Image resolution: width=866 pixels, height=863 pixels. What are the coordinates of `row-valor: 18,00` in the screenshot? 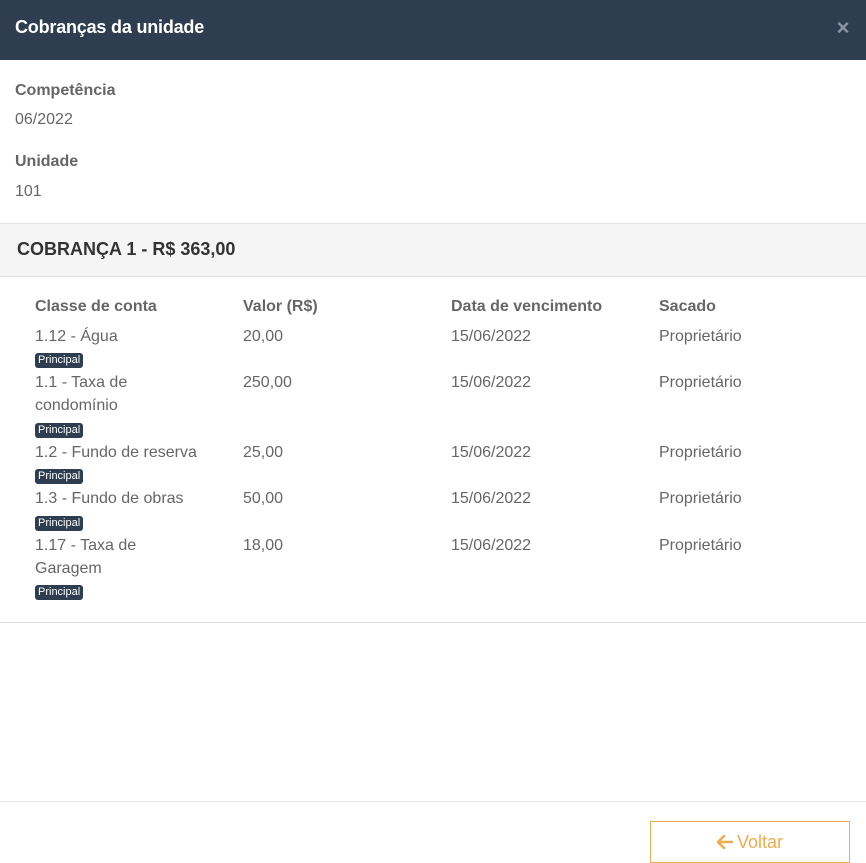 It's located at (263, 545).